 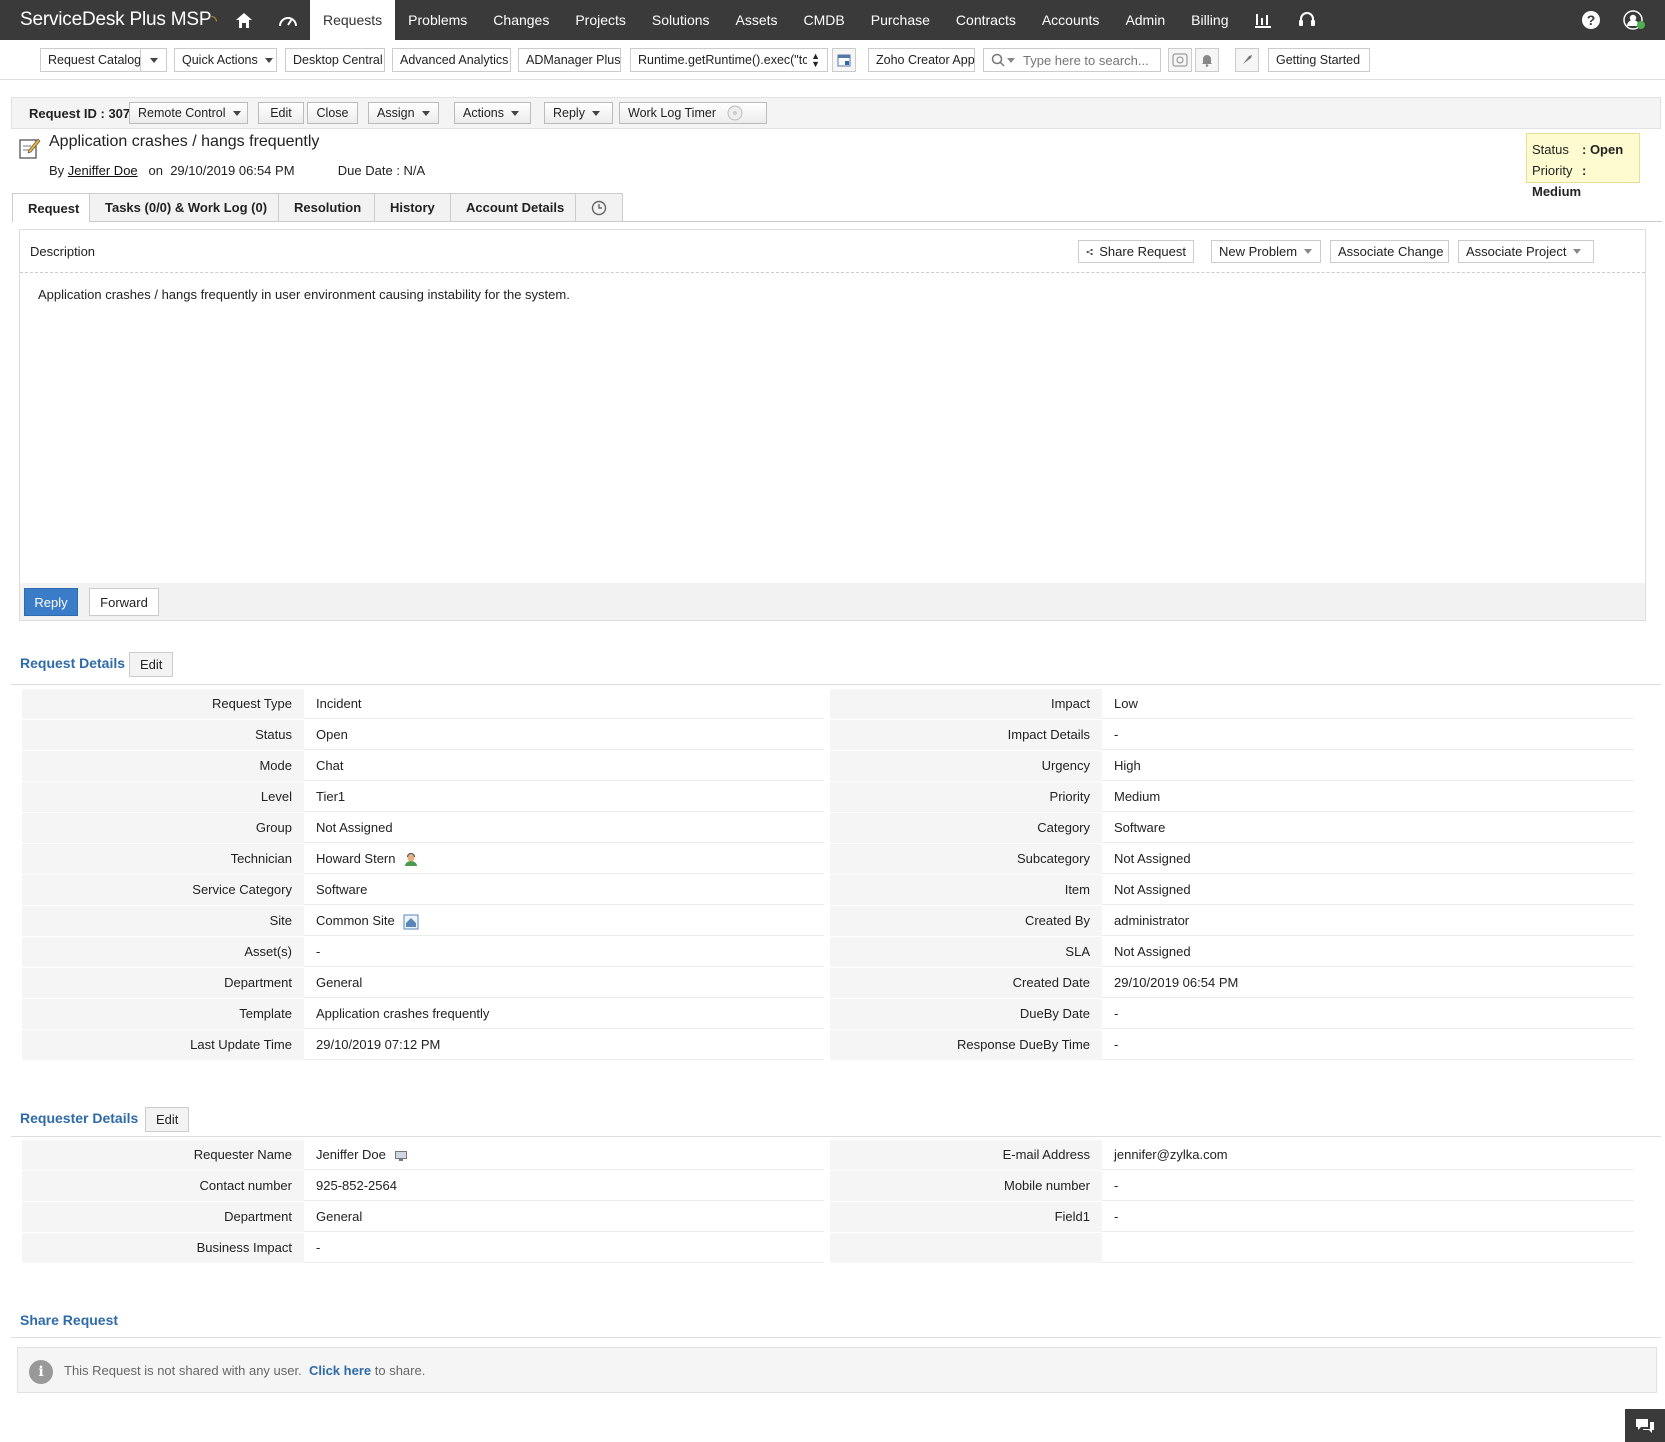 I want to click on detail-cell: DueBy Date -, so click(x=1232, y=1014).